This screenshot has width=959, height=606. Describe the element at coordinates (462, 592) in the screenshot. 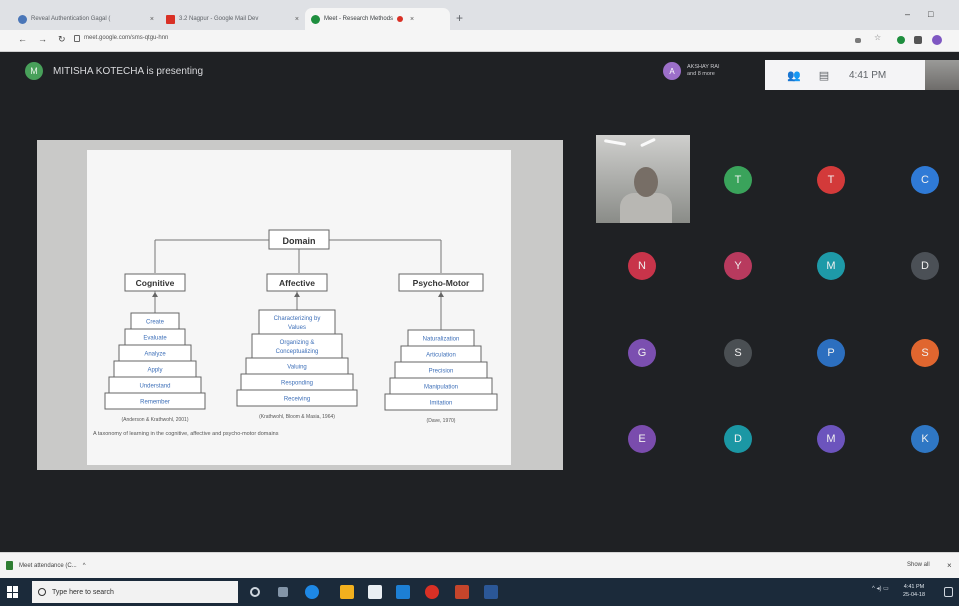

I see `powerpoint-icon` at that location.